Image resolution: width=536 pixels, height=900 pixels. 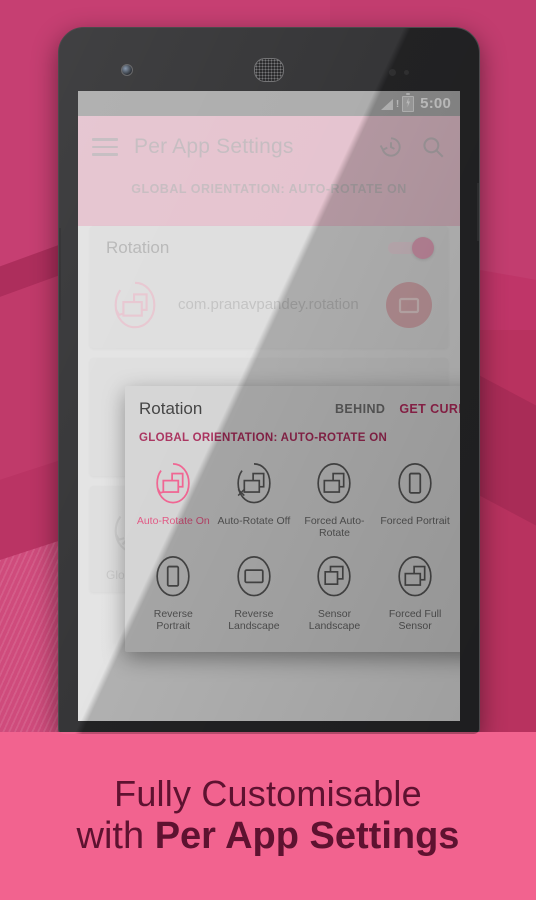 I want to click on option-reverse-portrait: Reverse Portrait, so click(x=173, y=593).